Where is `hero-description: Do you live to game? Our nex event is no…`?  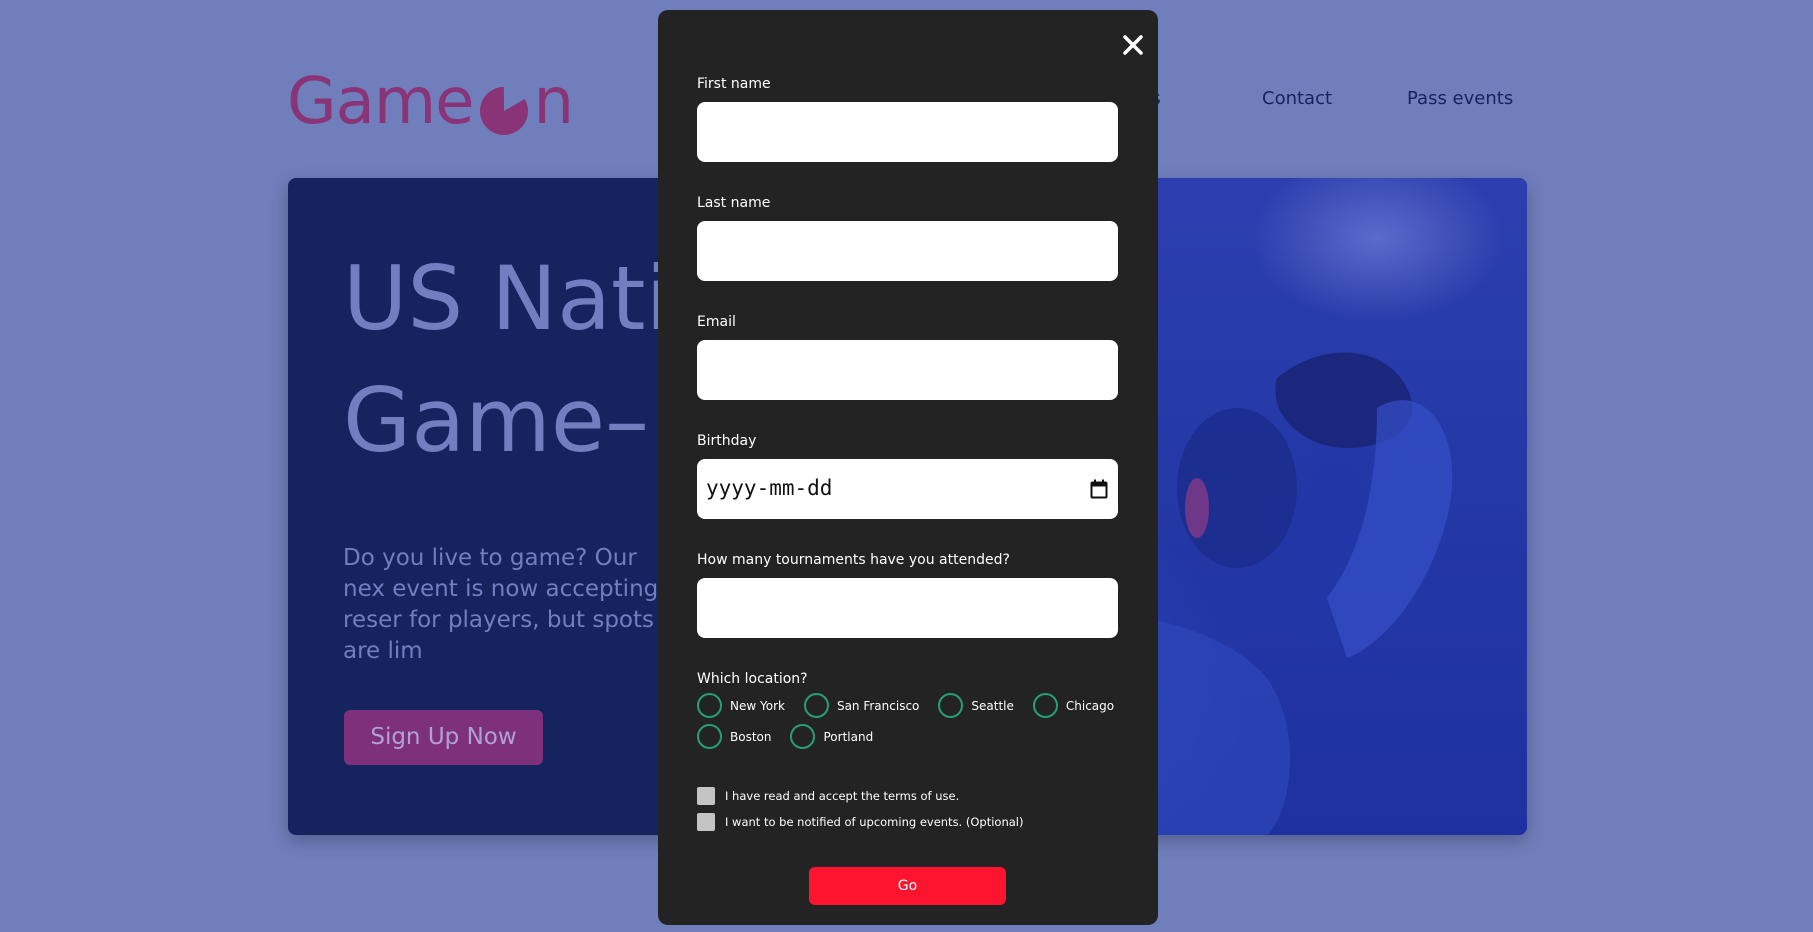
hero-description: Do you live to game? Our nex event is no… is located at coordinates (501, 604).